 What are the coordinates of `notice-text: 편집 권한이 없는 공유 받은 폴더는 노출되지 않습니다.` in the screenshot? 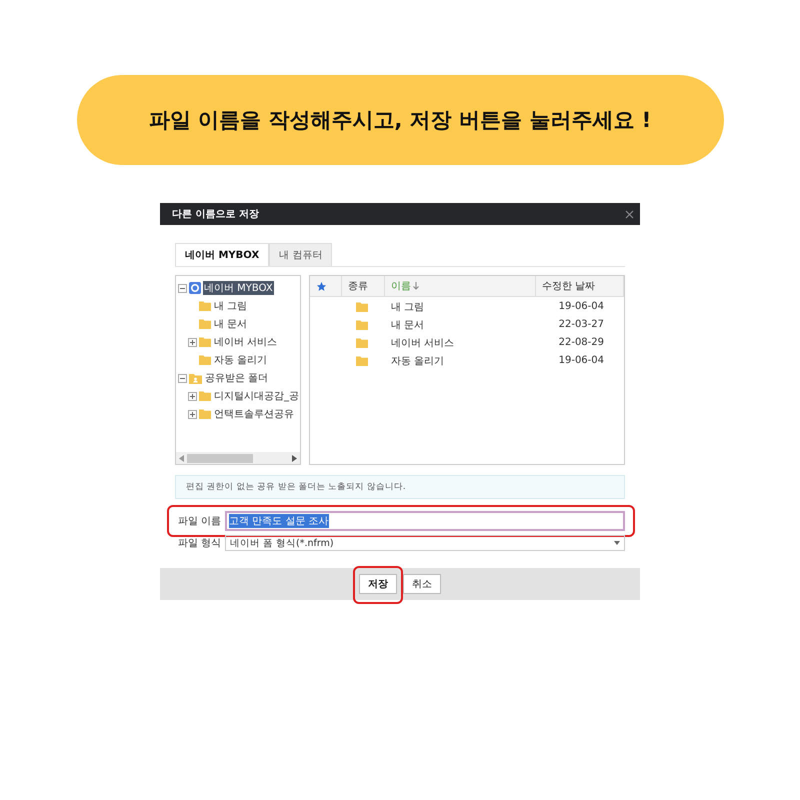 It's located at (296, 487).